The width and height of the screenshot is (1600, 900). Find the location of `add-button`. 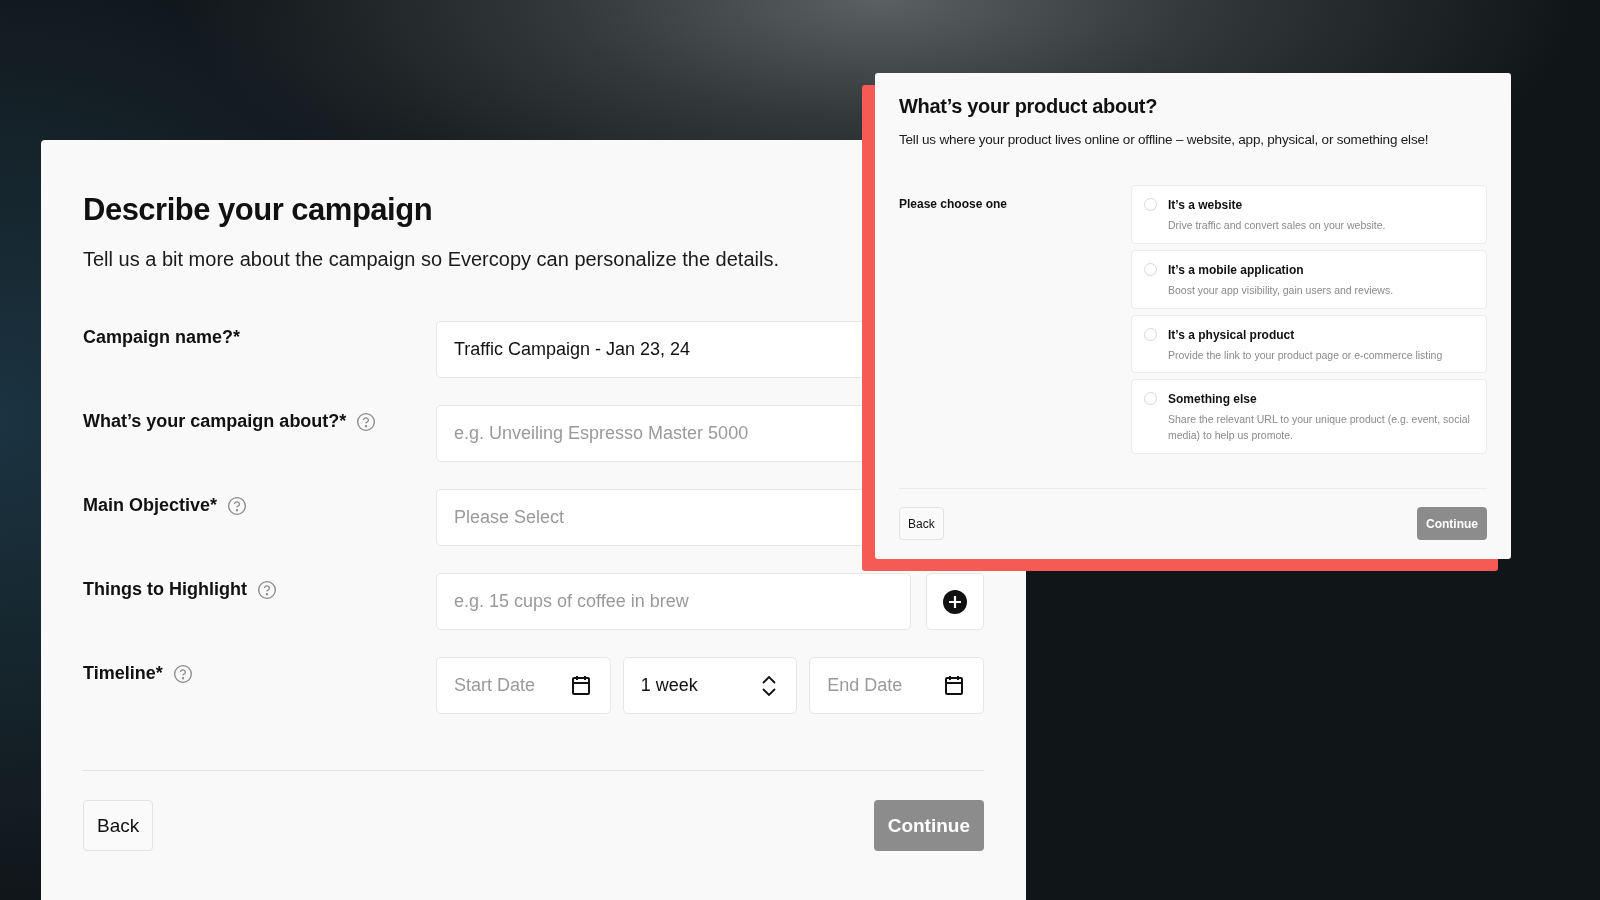

add-button is located at coordinates (955, 601).